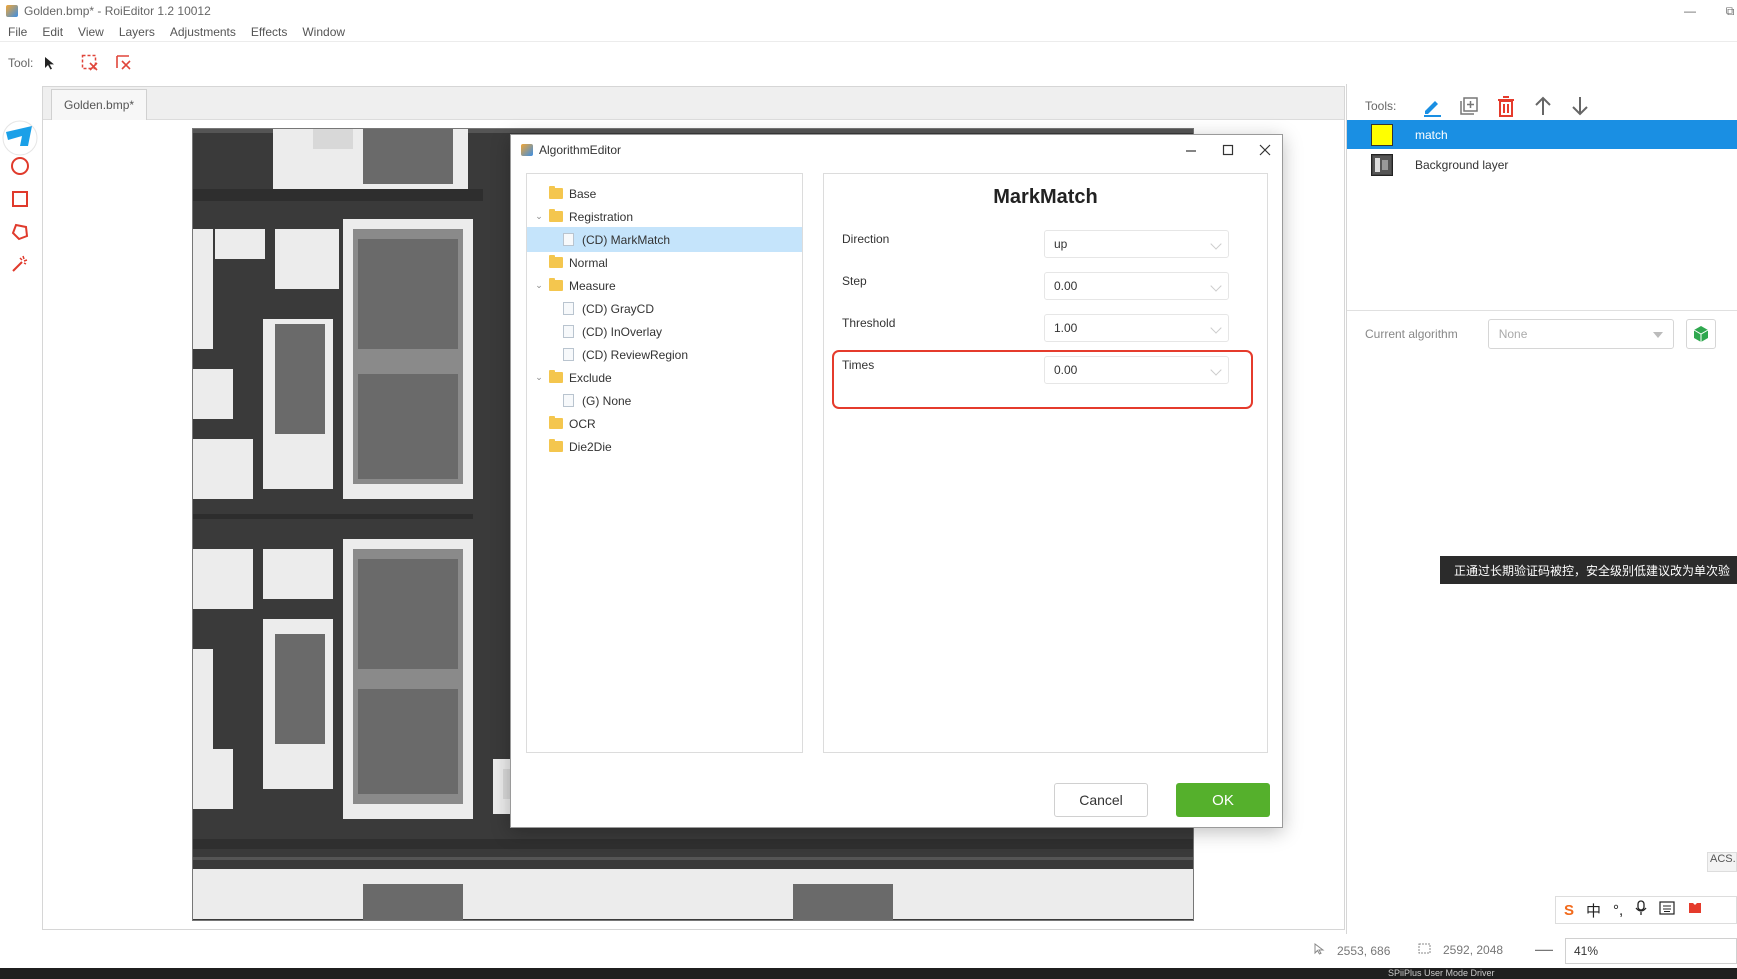  What do you see at coordinates (1484, 106) in the screenshot?
I see `layers-toolbar: Tools:` at bounding box center [1484, 106].